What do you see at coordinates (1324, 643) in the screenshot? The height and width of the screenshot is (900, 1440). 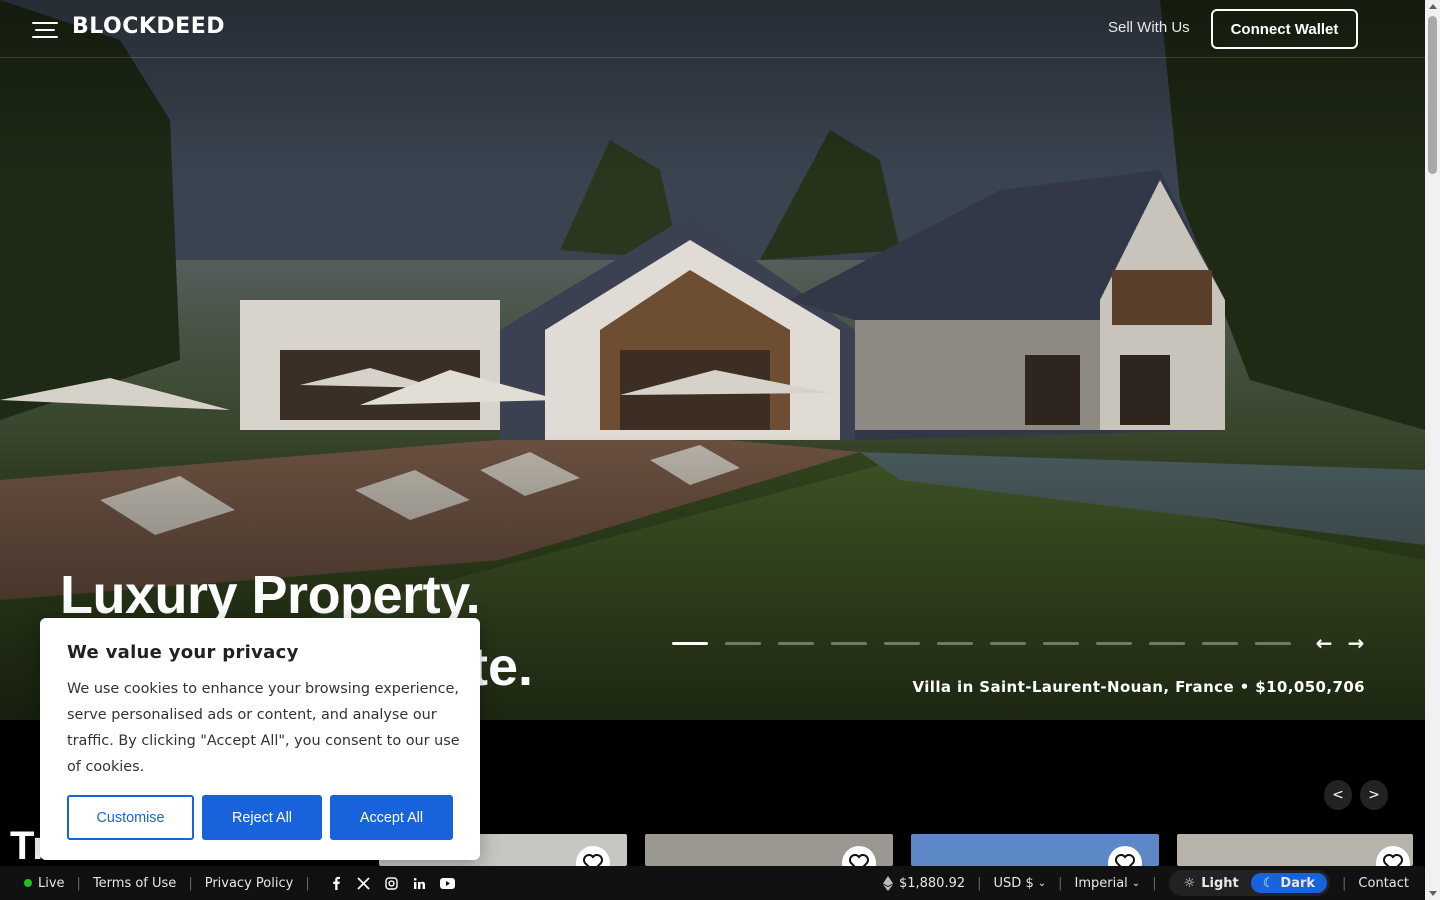 I see `prev-slide-arrow-icon: ←` at bounding box center [1324, 643].